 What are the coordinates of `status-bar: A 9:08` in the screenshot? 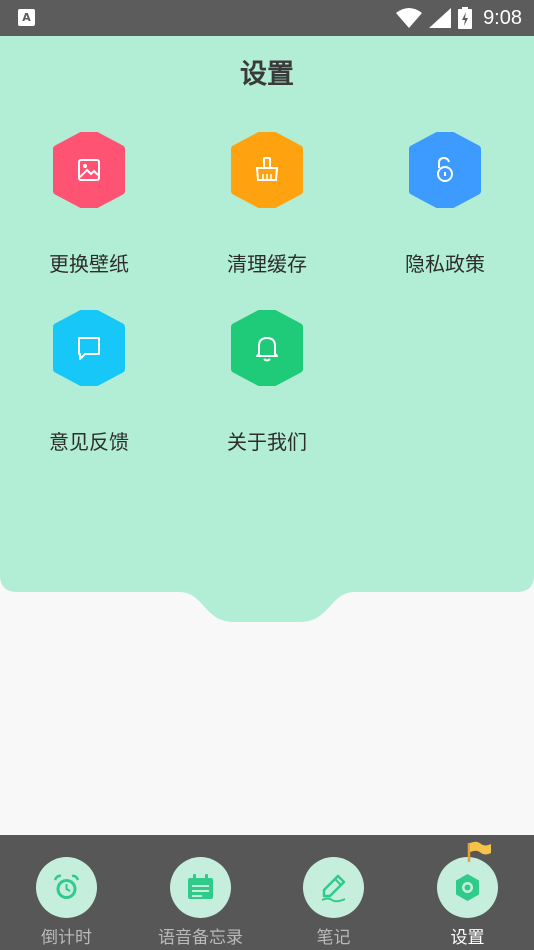 It's located at (267, 18).